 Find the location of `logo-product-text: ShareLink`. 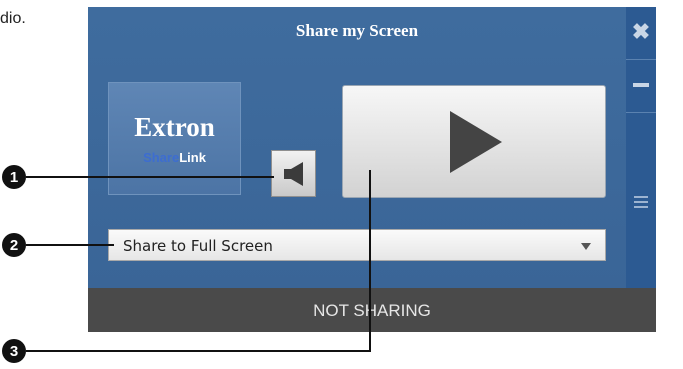

logo-product-text: ShareLink is located at coordinates (174, 157).